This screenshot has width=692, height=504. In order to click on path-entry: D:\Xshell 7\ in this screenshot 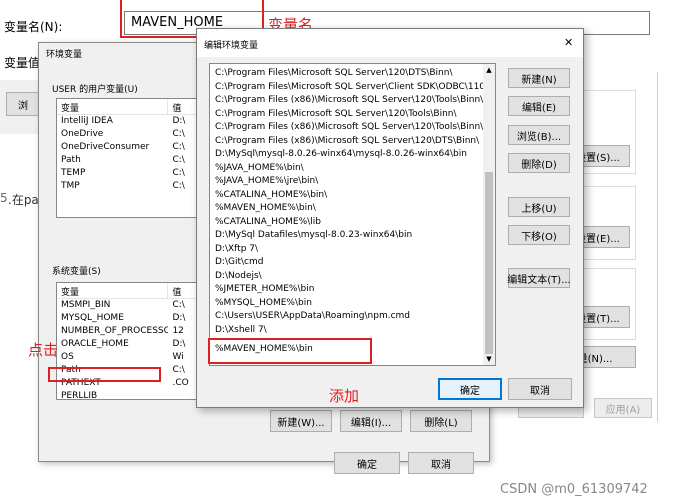, I will do `click(352, 331)`.